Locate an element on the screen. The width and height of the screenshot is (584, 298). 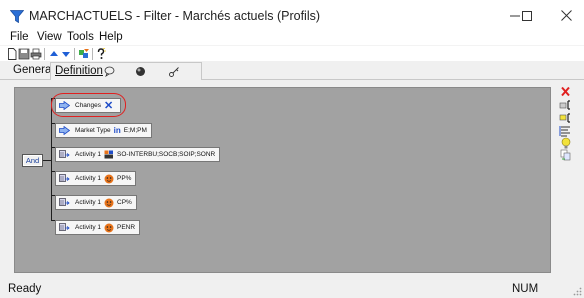
condition-node-activity-1: Activity 1 SO-INTERBU;SOCB;SOIP;SONR is located at coordinates (138, 154).